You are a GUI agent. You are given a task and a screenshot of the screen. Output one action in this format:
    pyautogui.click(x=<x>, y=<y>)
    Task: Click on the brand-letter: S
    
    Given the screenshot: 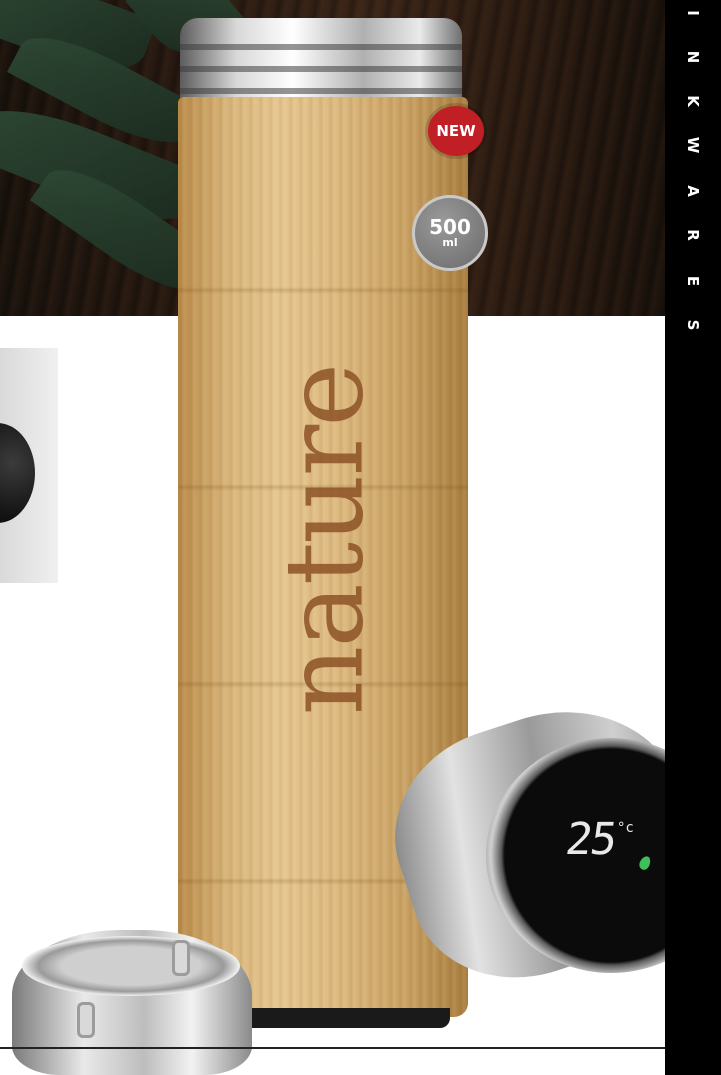 What is the action you would take?
    pyautogui.click(x=693, y=325)
    